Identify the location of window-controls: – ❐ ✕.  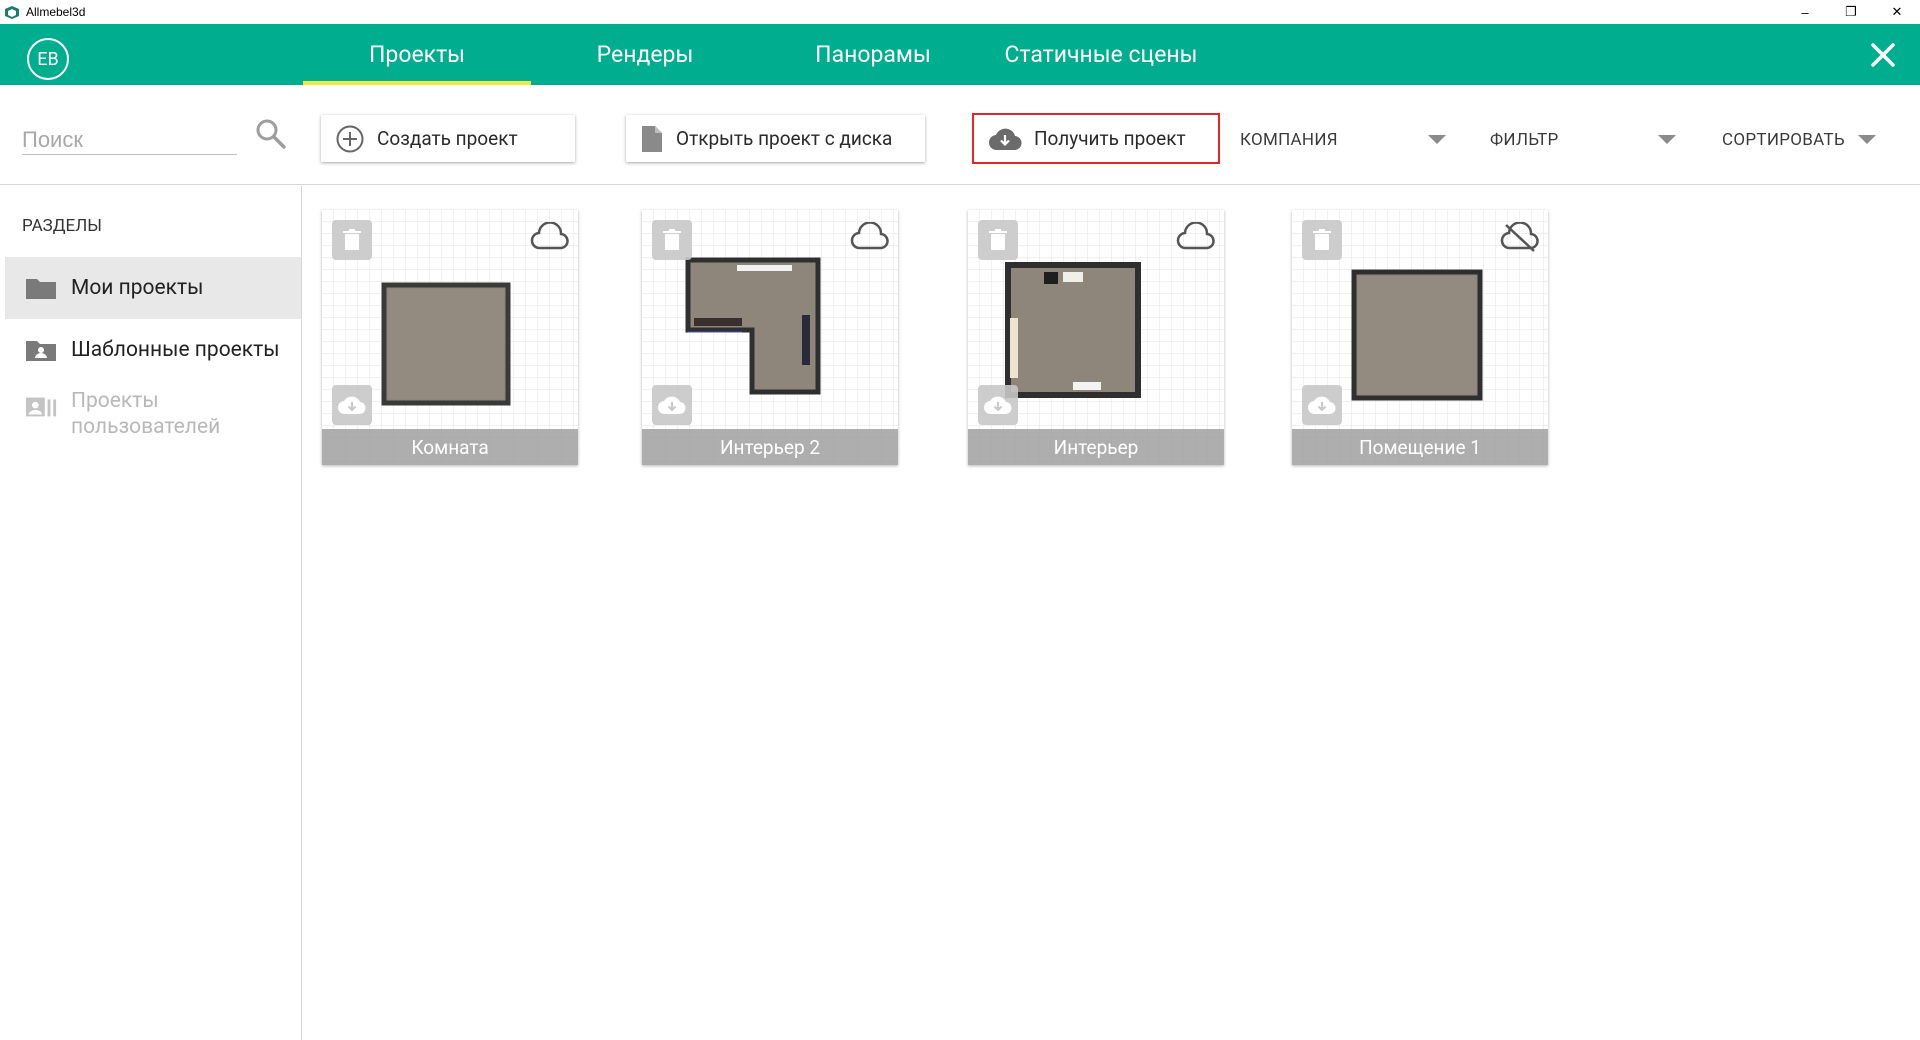
(1851, 12).